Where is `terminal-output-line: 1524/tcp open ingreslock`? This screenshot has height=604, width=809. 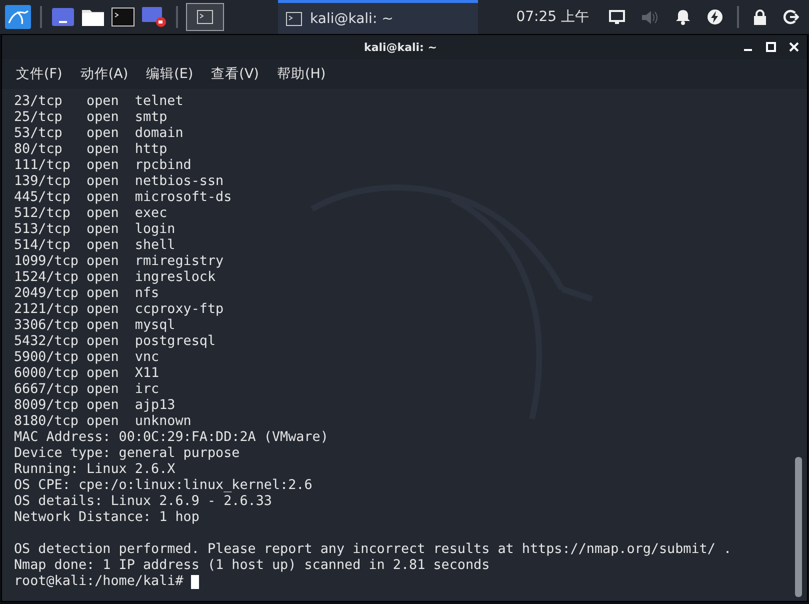 terminal-output-line: 1524/tcp open ingreslock is located at coordinates (115, 278).